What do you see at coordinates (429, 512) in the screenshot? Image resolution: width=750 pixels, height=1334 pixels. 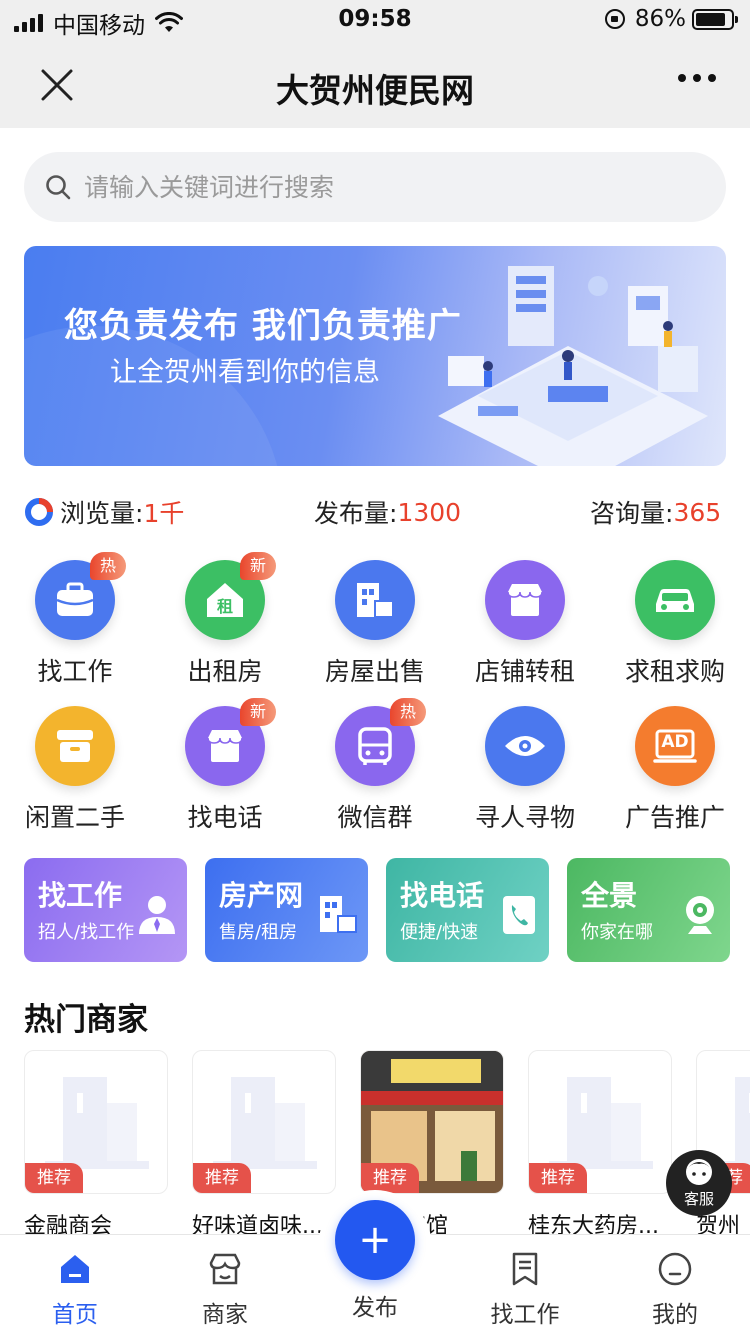 I see `posts-value: 1300` at bounding box center [429, 512].